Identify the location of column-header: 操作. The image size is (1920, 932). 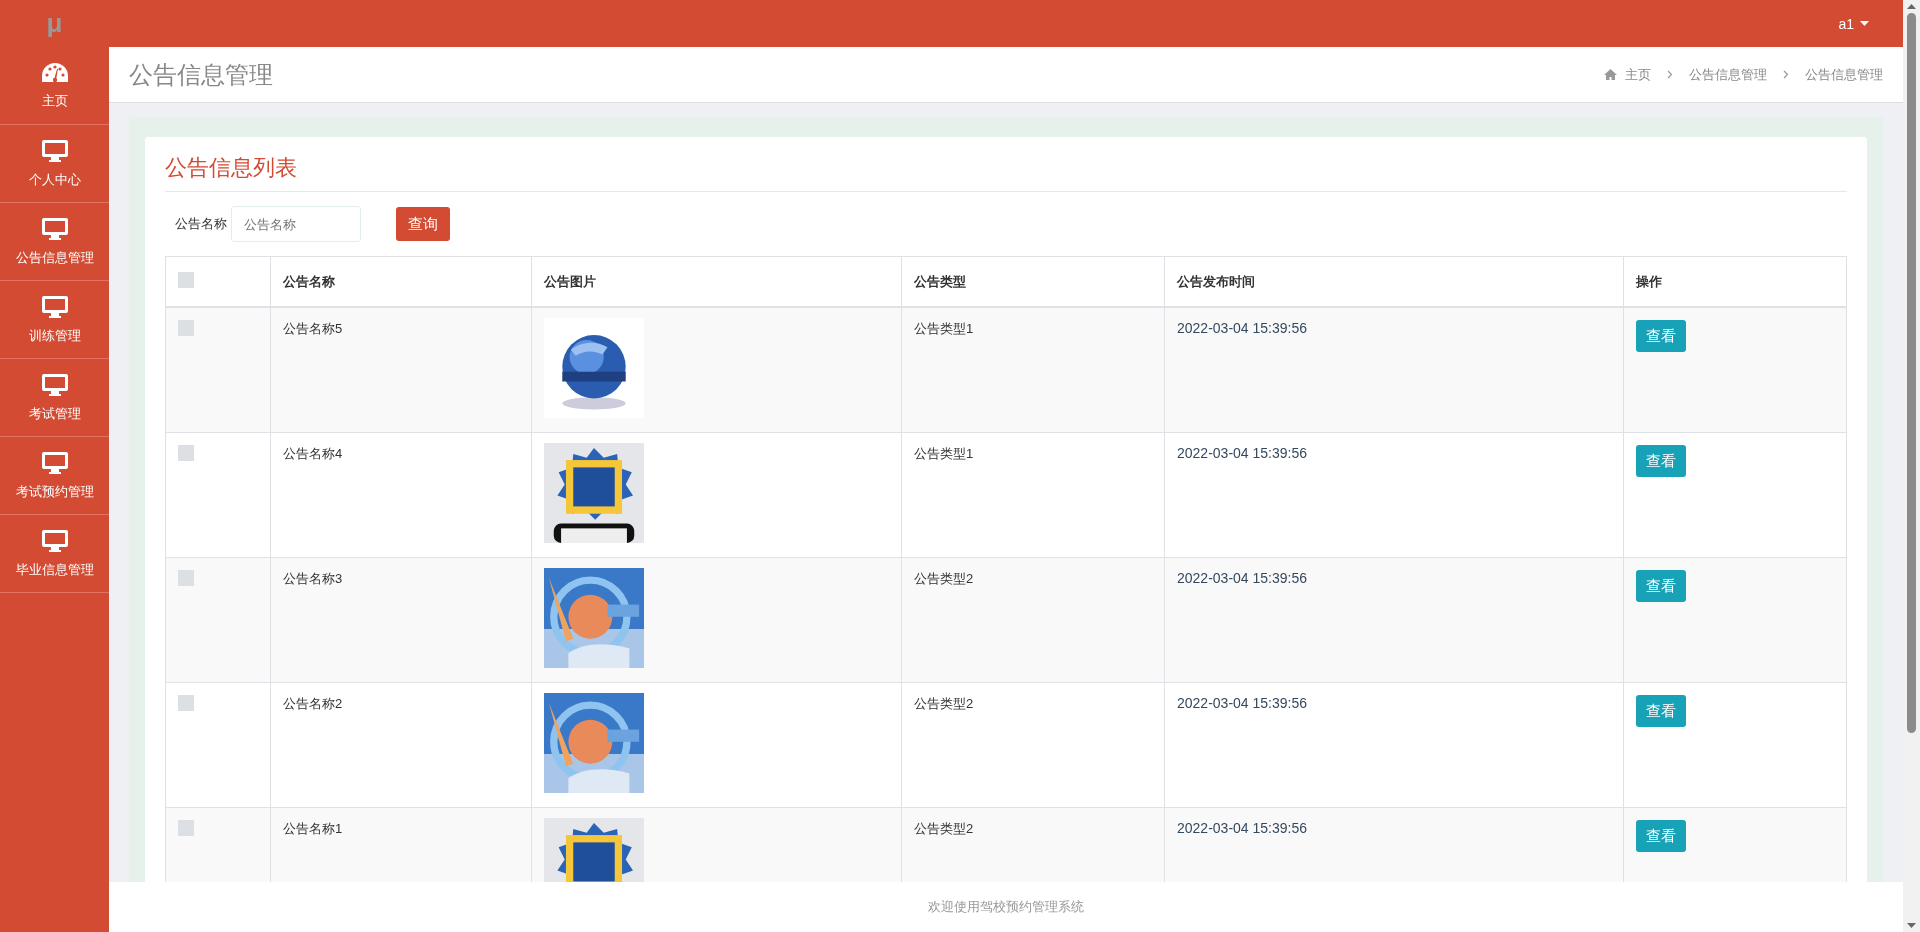
(1649, 281).